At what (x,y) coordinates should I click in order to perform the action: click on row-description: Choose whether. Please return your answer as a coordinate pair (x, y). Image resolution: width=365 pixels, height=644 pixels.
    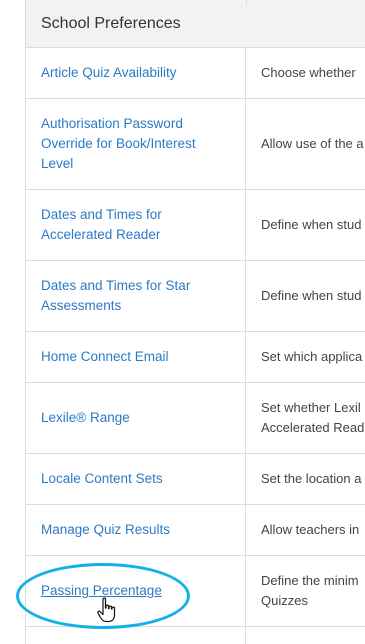
    Looking at the image, I should click on (308, 72).